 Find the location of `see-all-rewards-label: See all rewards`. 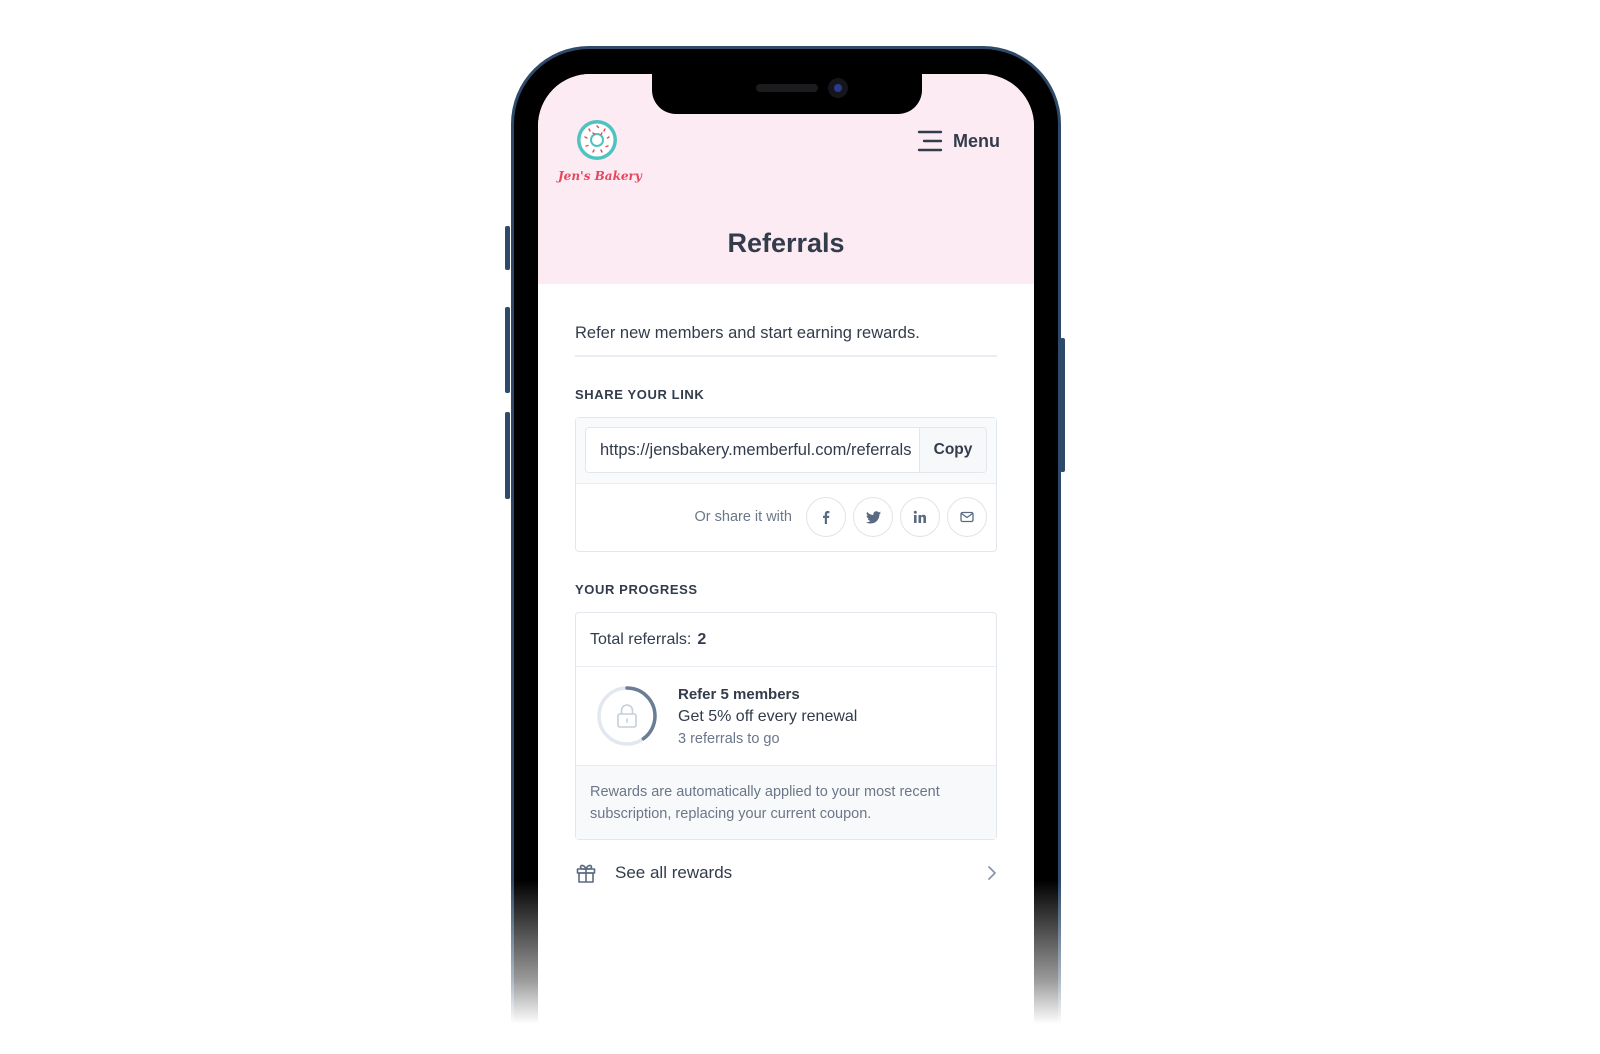

see-all-rewards-label: See all rewards is located at coordinates (674, 872).